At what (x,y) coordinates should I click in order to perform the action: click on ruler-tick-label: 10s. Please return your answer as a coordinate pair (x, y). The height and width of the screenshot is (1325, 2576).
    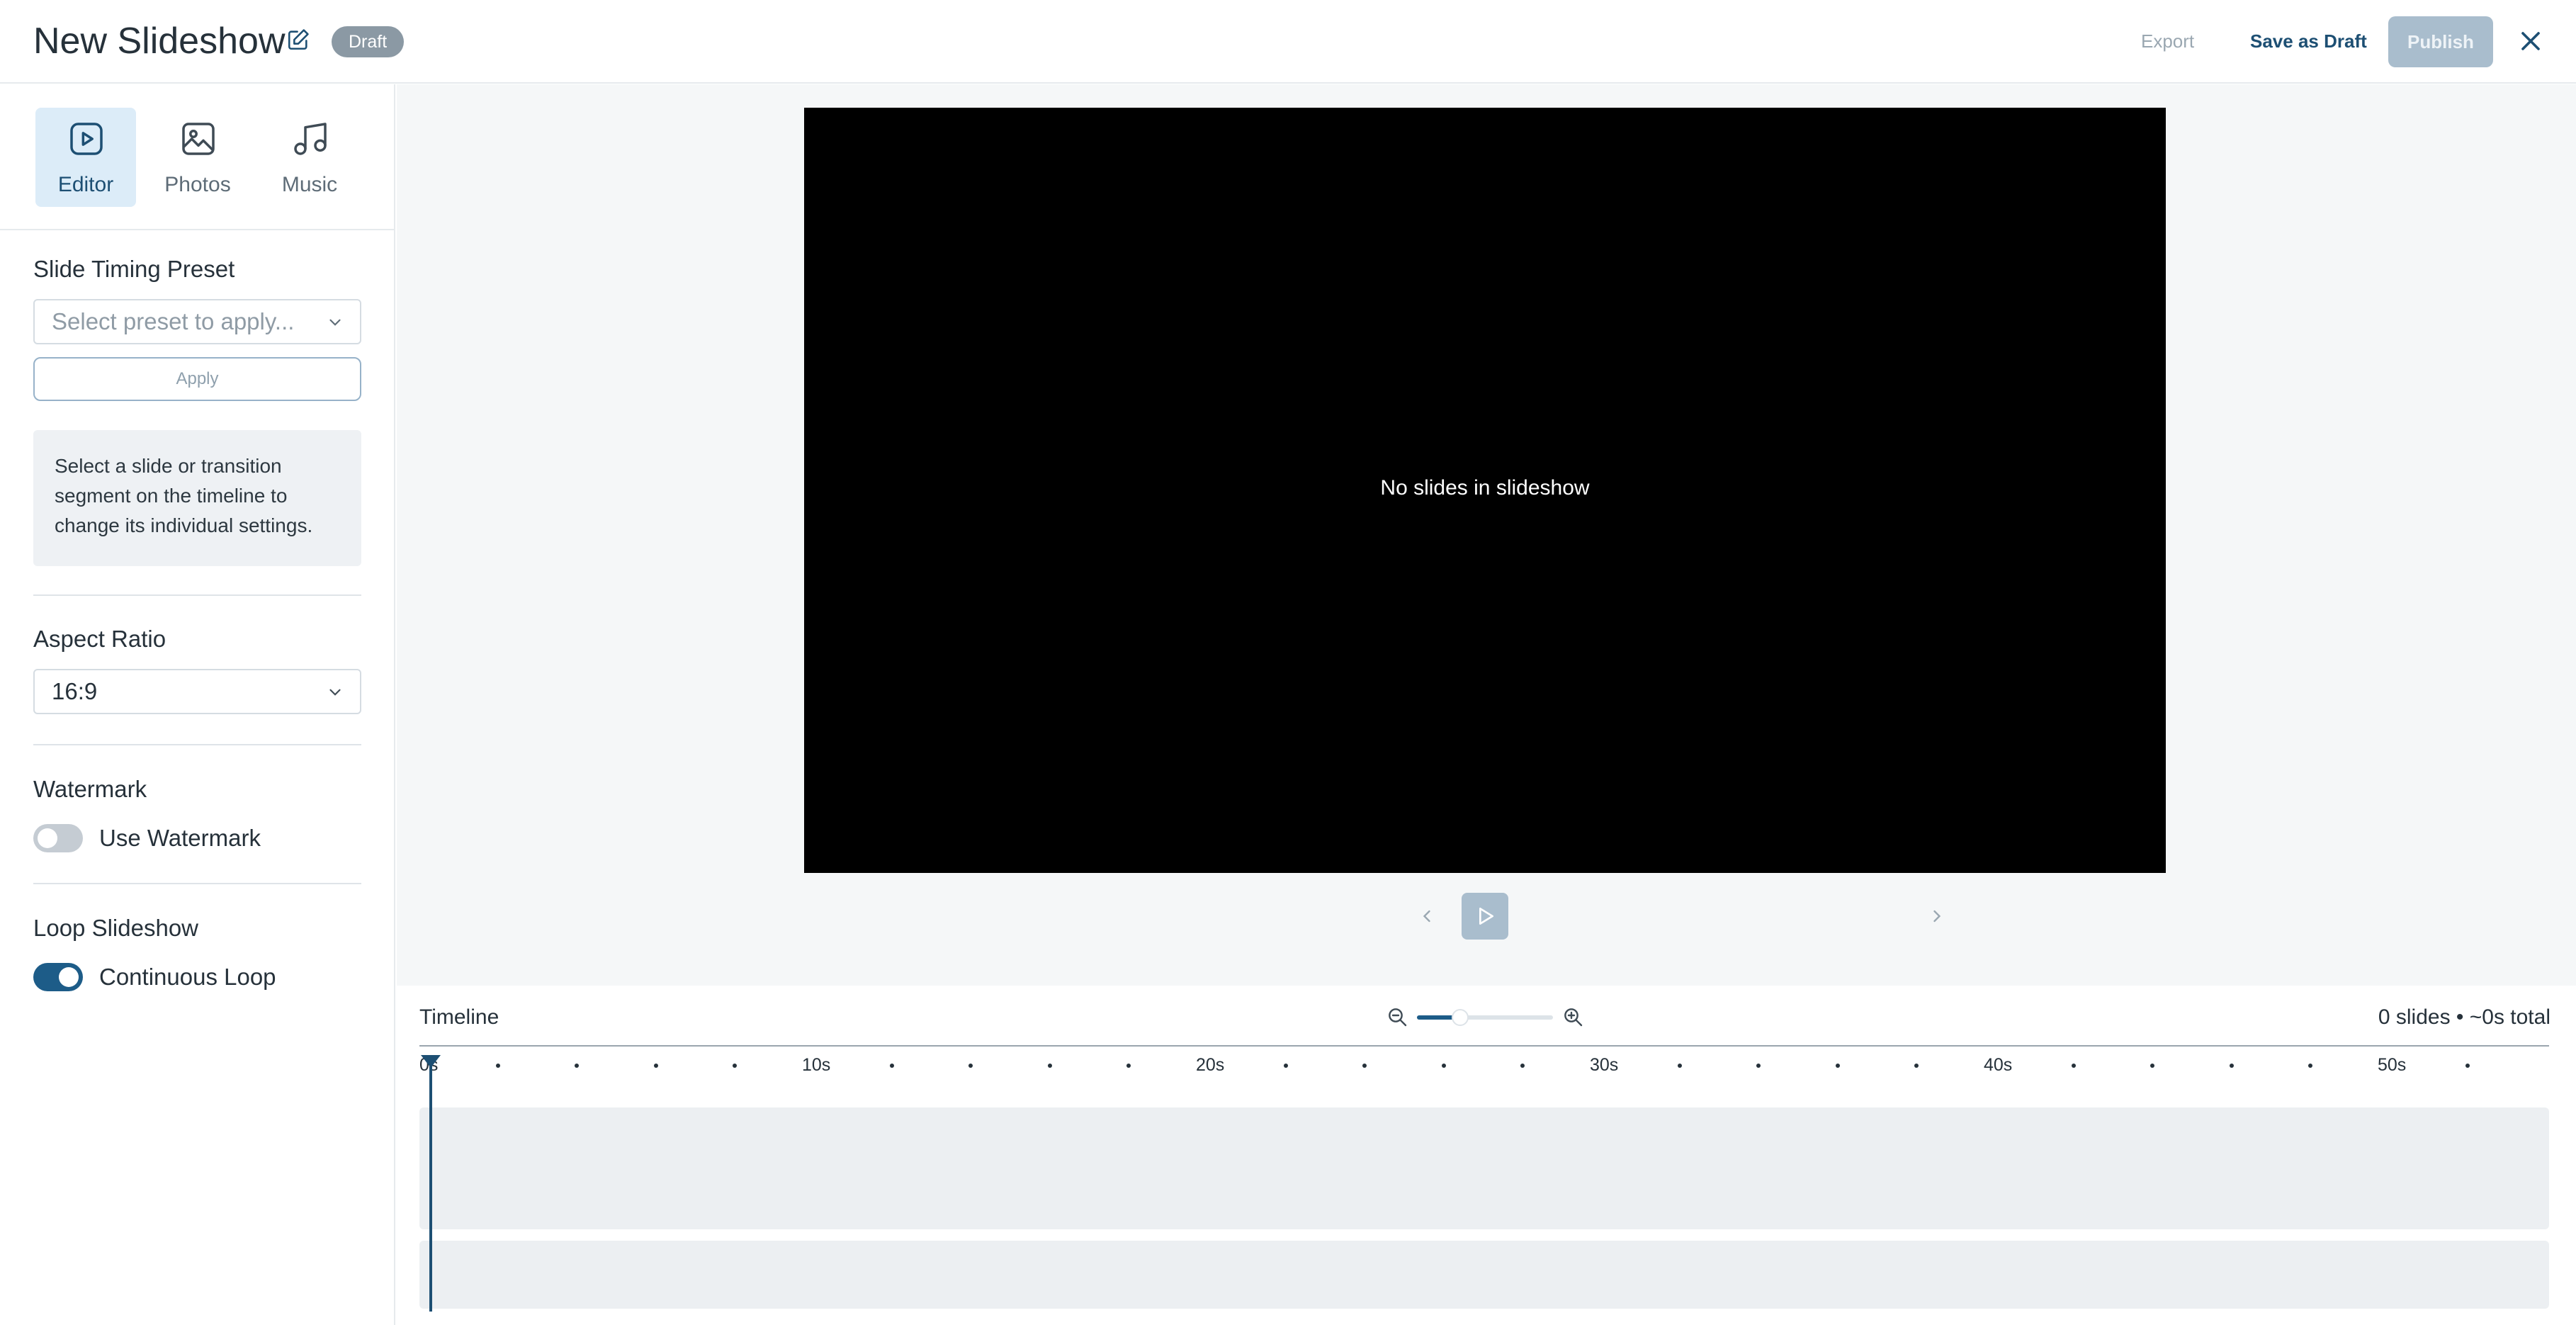
    Looking at the image, I should click on (816, 1065).